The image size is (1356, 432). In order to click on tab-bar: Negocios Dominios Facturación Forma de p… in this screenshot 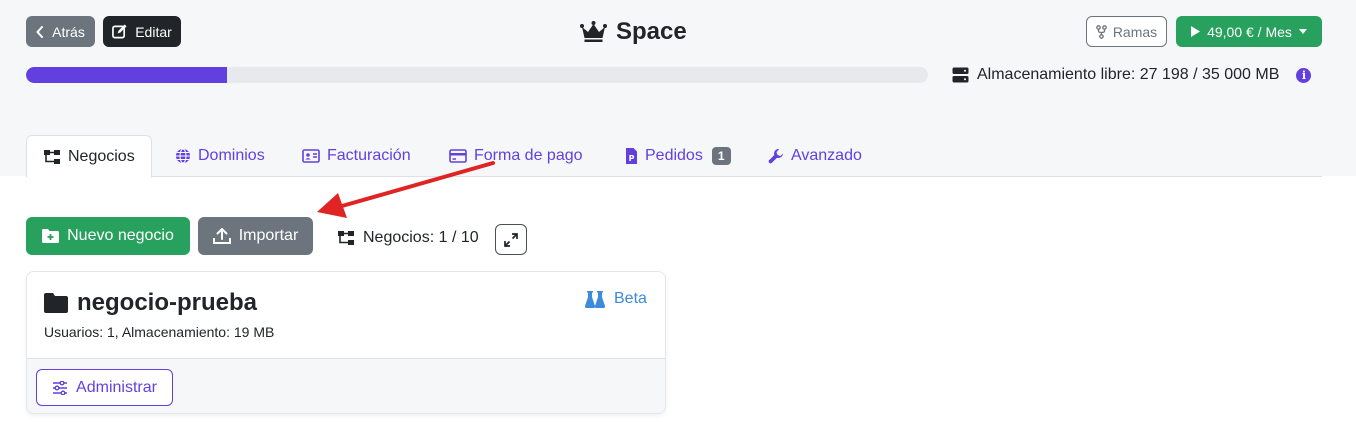, I will do `click(674, 156)`.